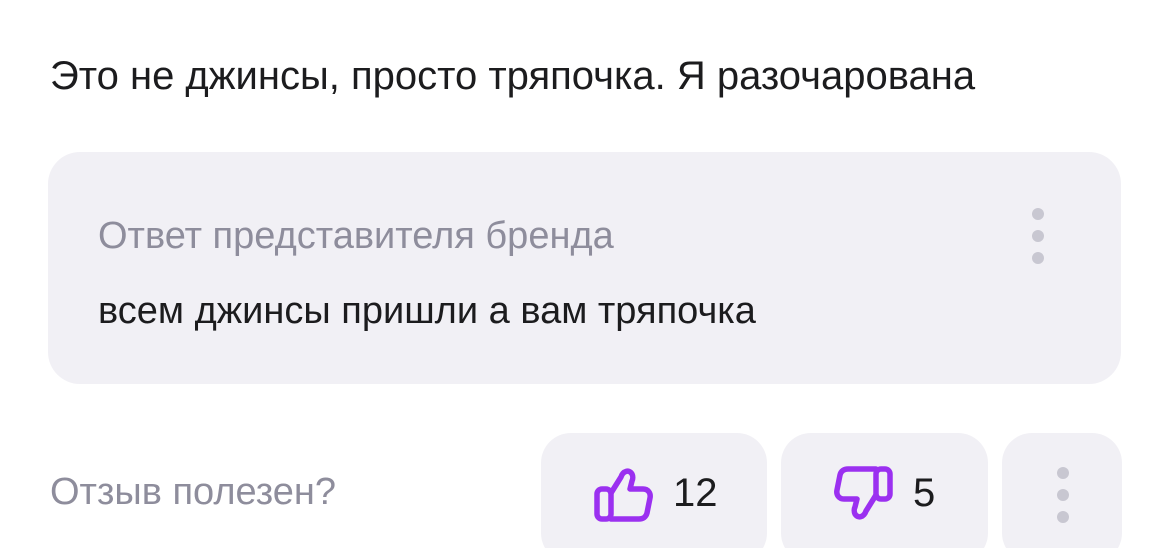 This screenshot has height=548, width=1170. I want to click on like-count: 12, so click(695, 493).